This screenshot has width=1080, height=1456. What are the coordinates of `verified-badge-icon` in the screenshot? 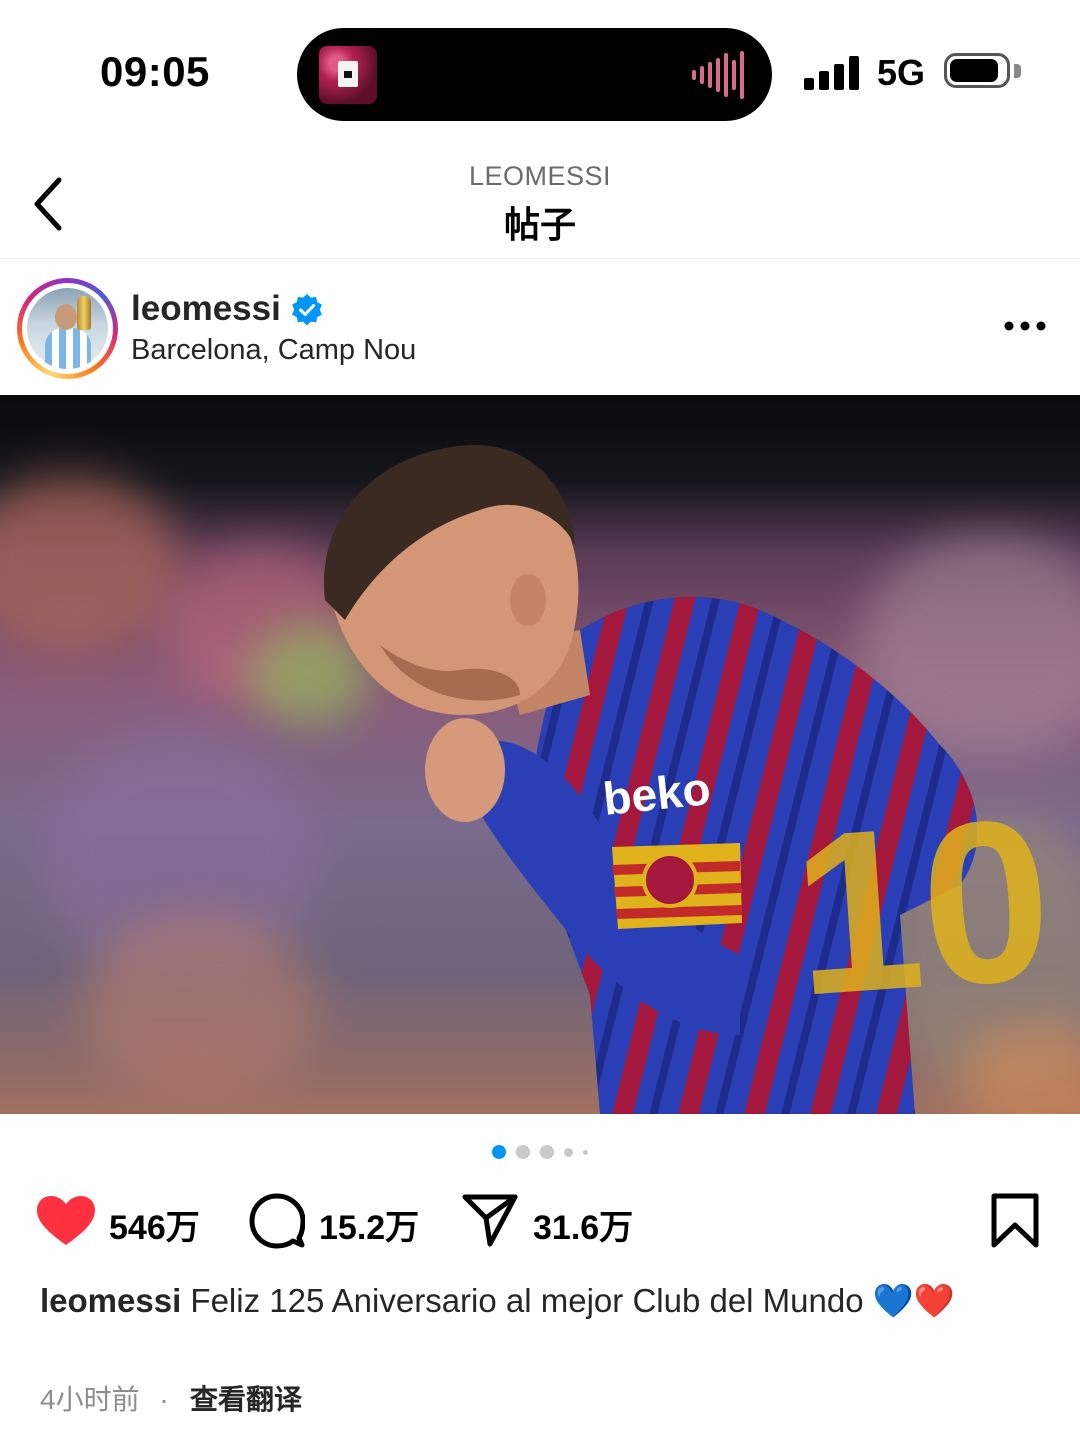 It's located at (307, 309).